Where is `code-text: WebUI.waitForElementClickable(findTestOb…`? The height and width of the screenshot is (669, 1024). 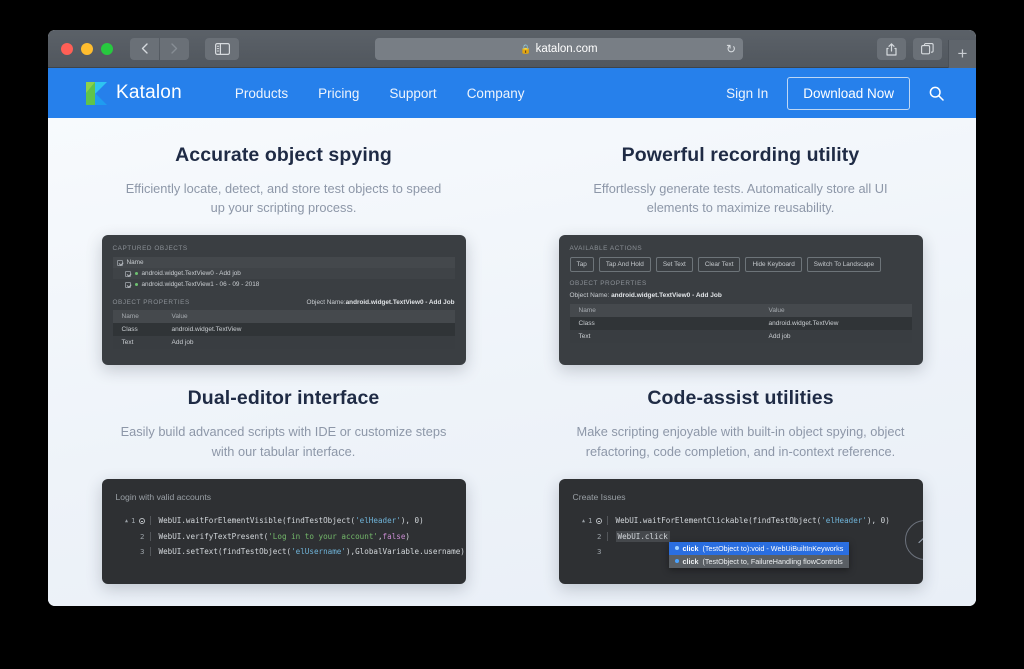
code-text: WebUI.waitForElementClickable(findTestOb… is located at coordinates (748, 520).